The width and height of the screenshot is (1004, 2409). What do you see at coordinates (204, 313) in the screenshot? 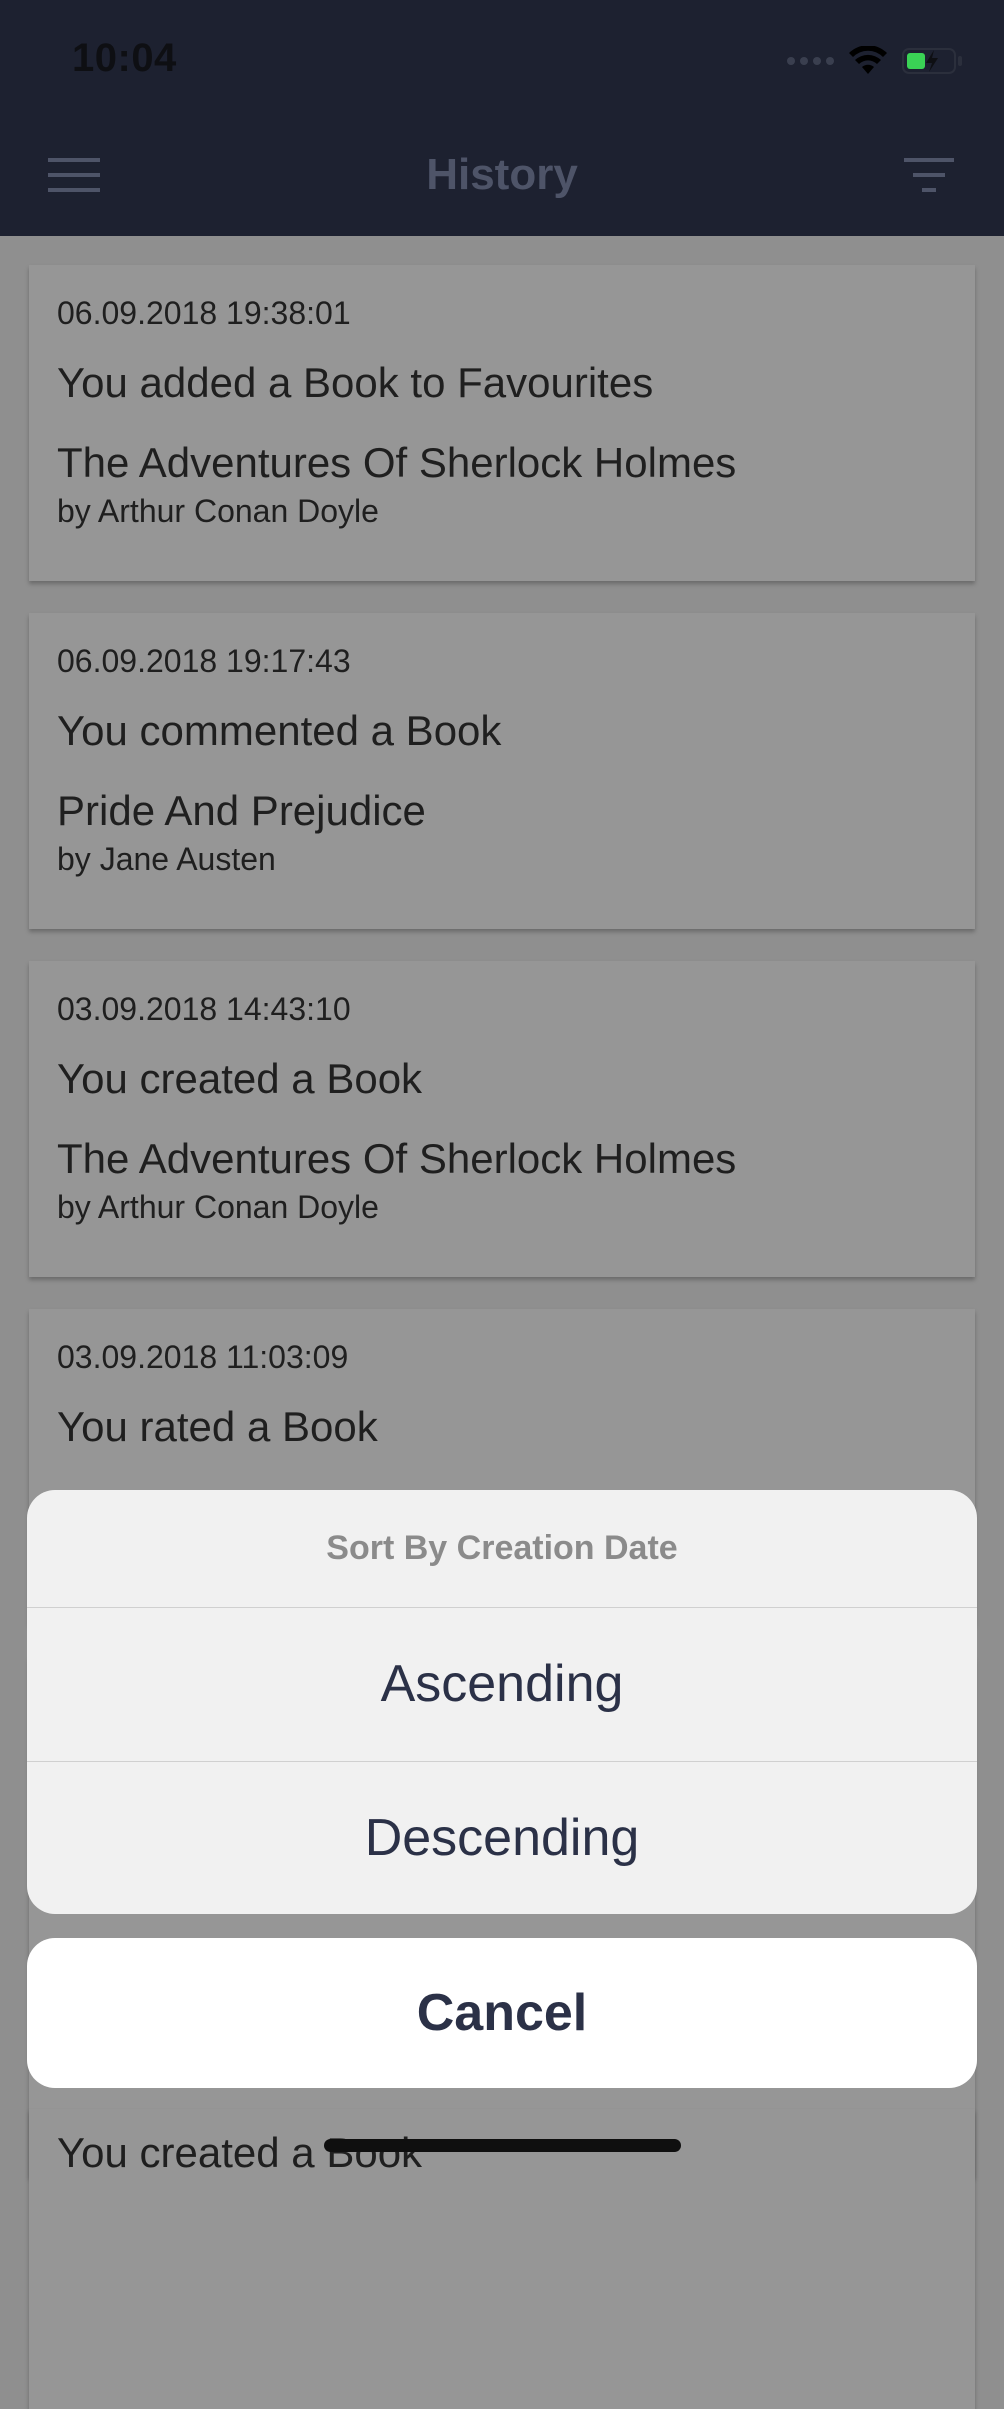
I see `history-date: 06.09.2018 19:38:01` at bounding box center [204, 313].